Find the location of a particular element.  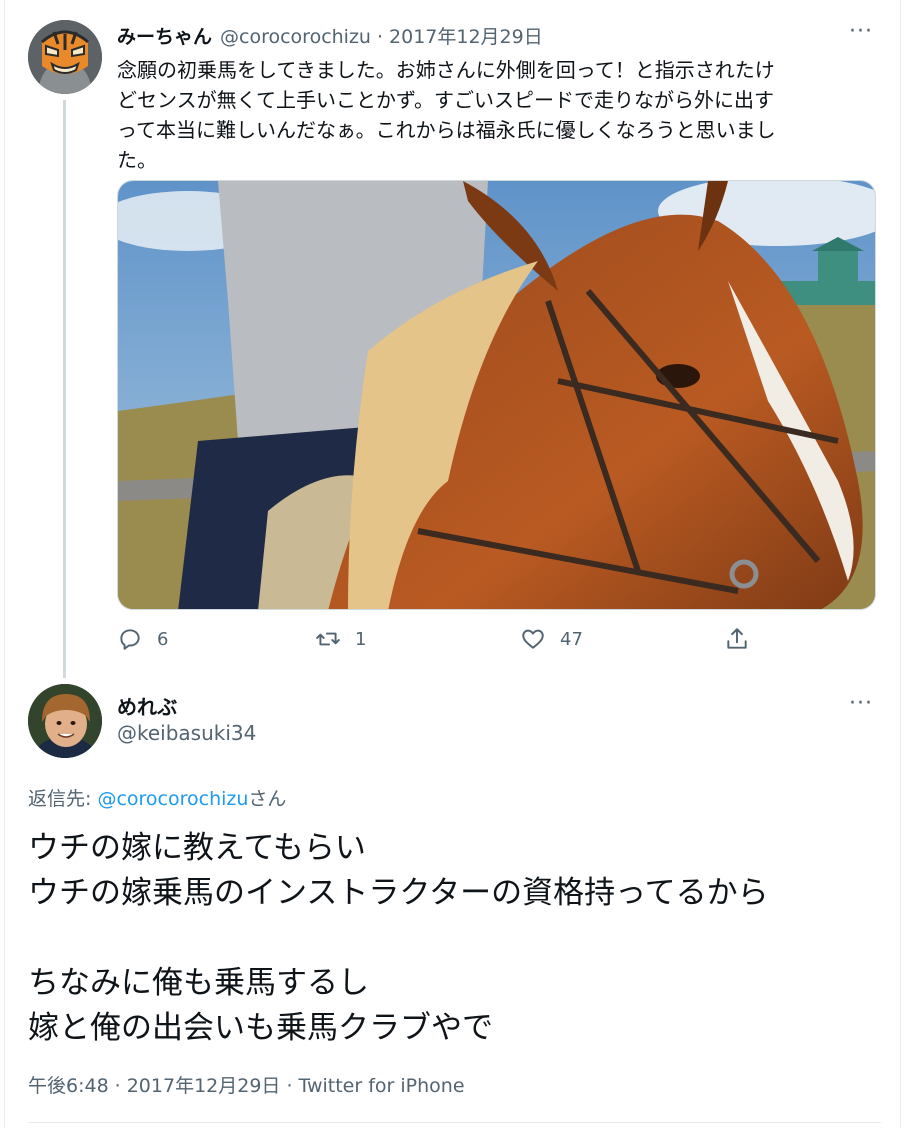

replying-to: 返信先: @corocorochizuさん is located at coordinates (157, 797).